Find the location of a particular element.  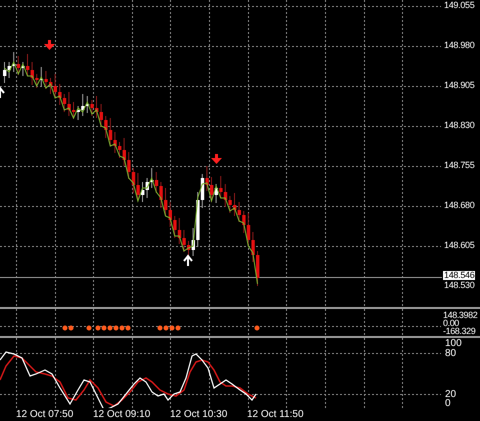

price-label: 148.755 is located at coordinates (459, 165).